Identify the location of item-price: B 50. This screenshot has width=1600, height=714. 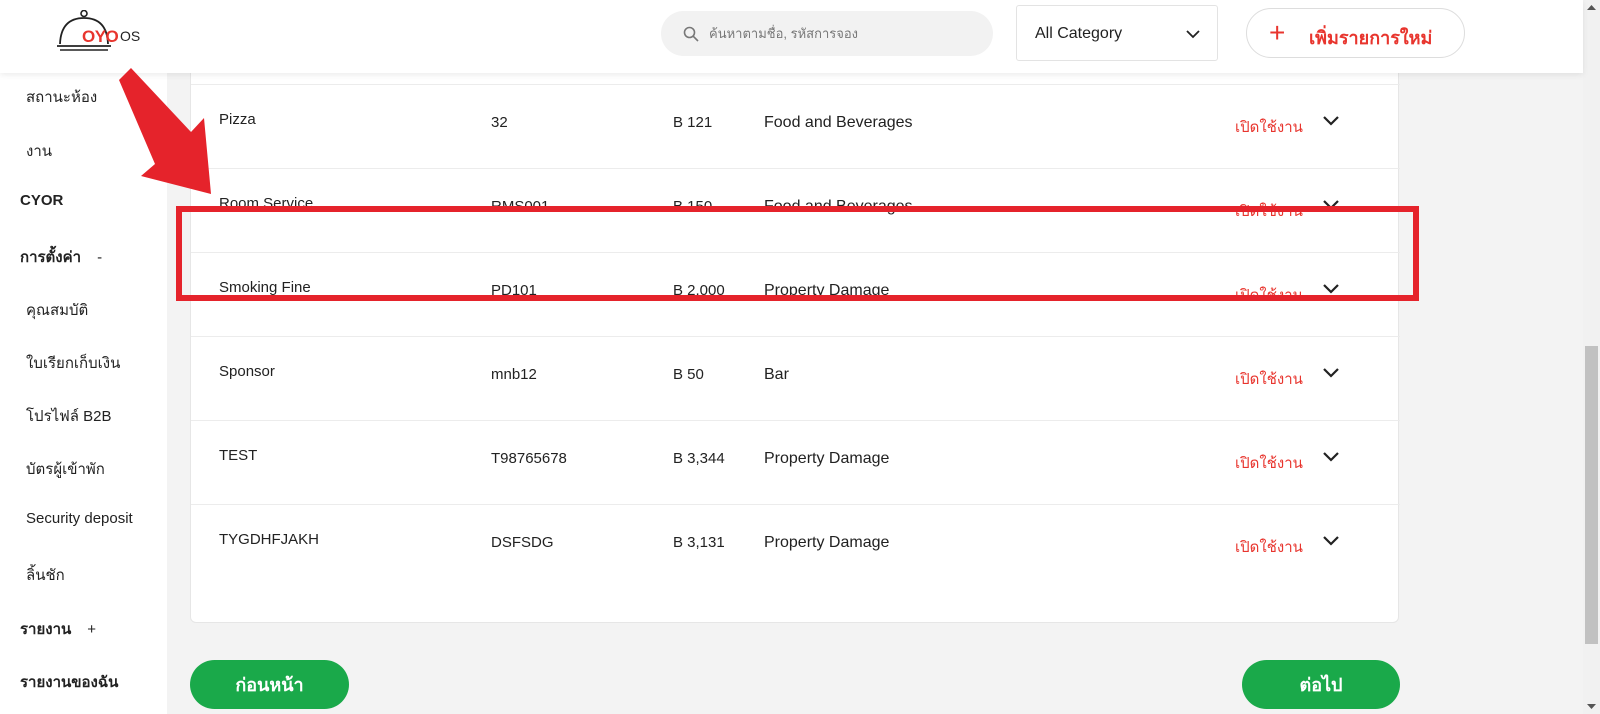
(688, 374).